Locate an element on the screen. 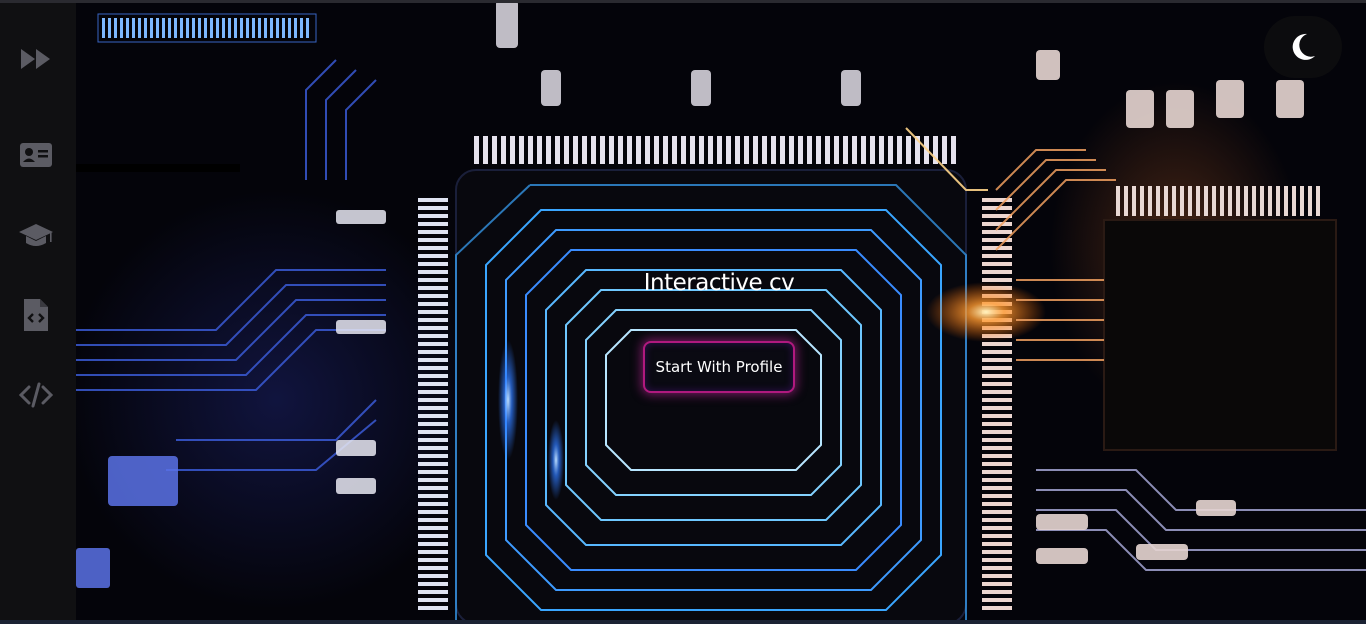  top-border is located at coordinates (683, 1).